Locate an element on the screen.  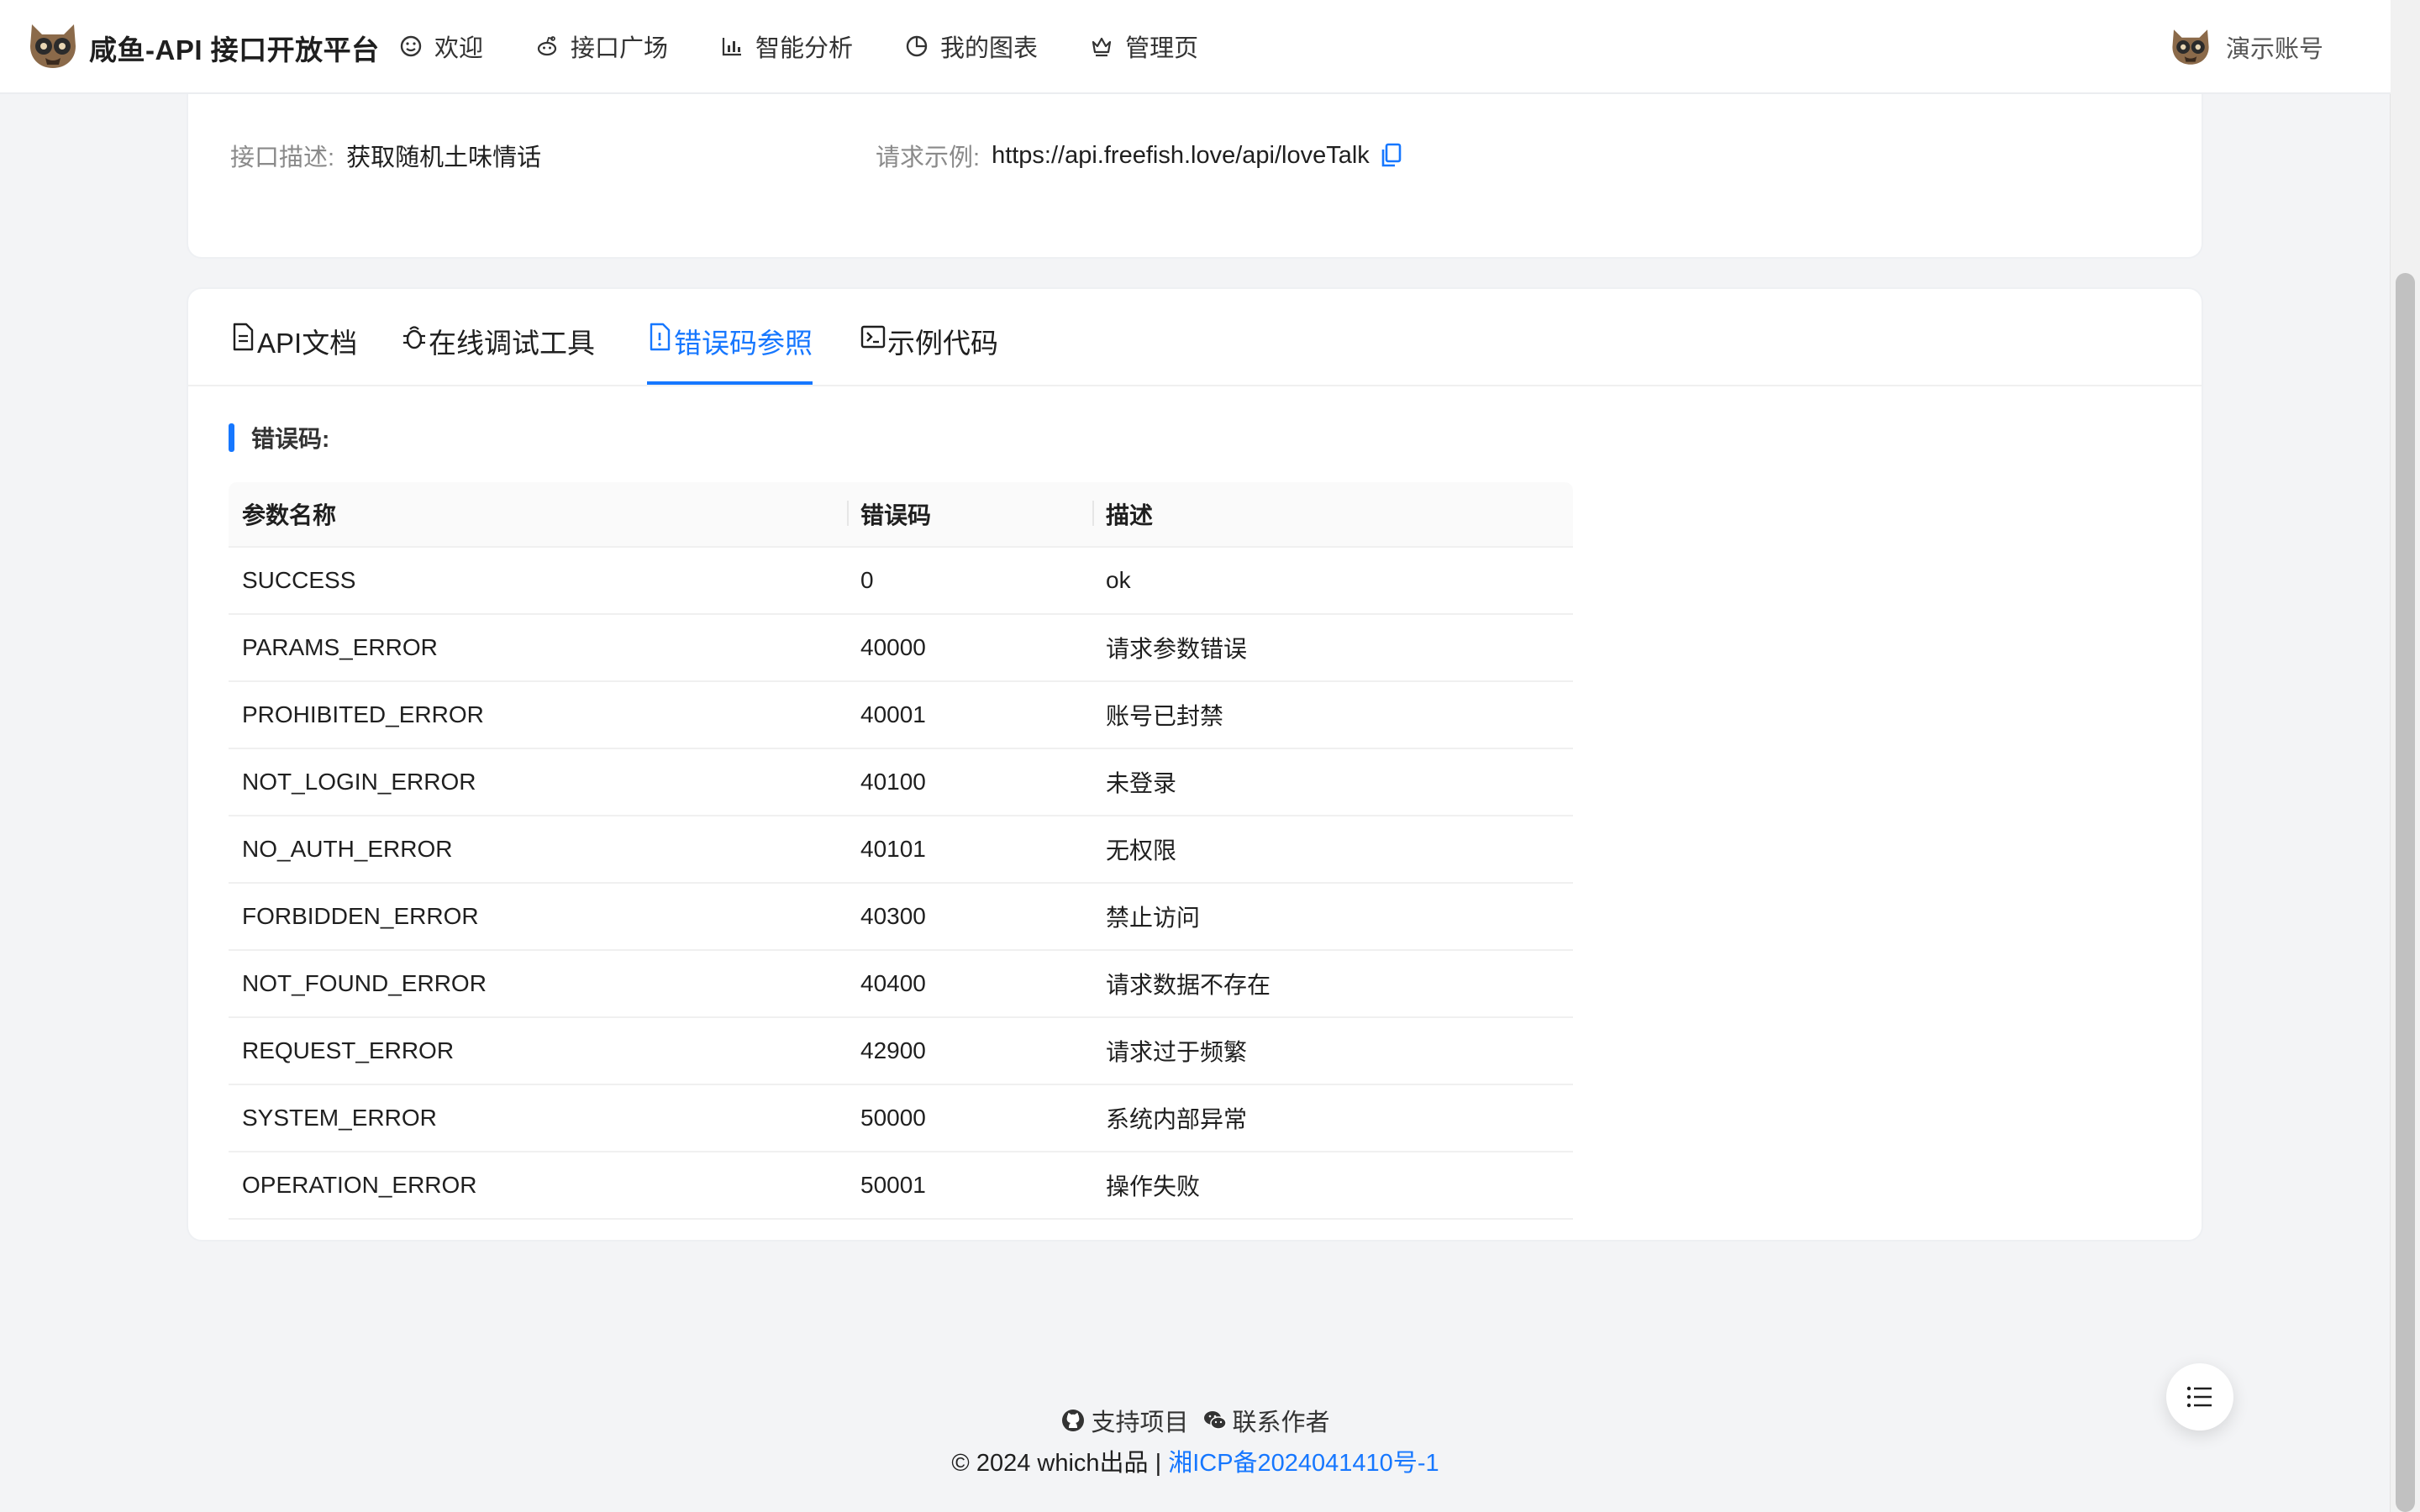
description-cell: 请求参数错误 is located at coordinates (1177, 649).